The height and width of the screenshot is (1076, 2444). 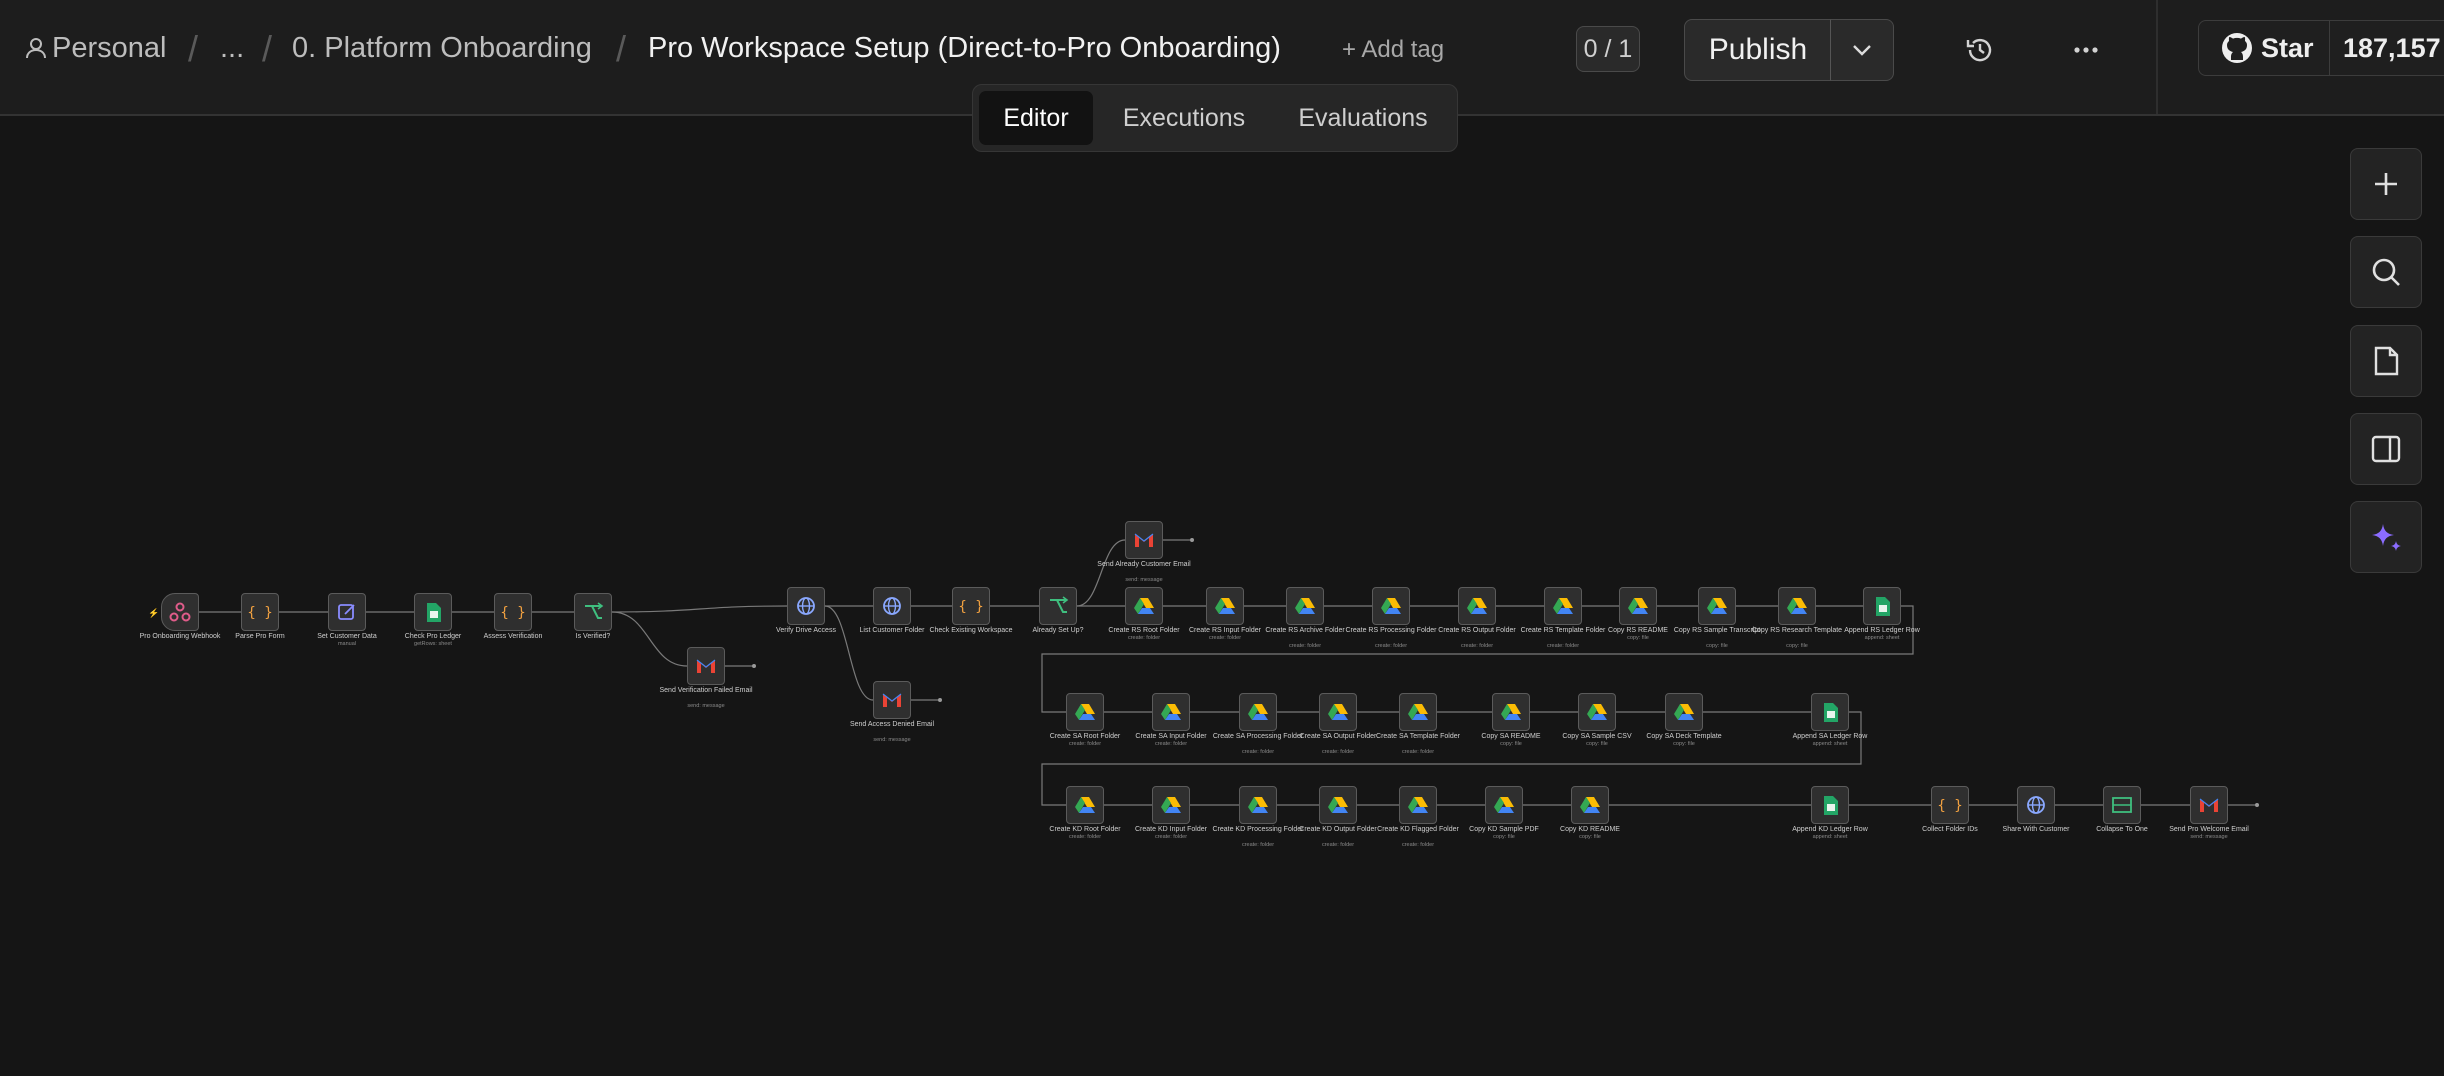 I want to click on user-icon, so click(x=36, y=48).